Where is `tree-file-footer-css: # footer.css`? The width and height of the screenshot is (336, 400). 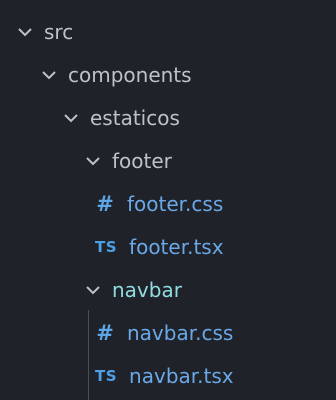
tree-file-footer-css: # footer.css is located at coordinates (168, 204).